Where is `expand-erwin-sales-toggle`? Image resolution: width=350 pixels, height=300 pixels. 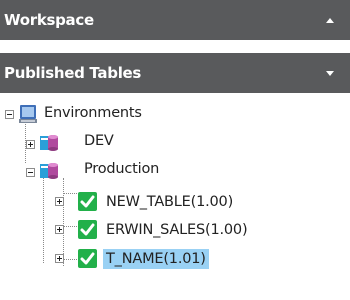
expand-erwin-sales-toggle is located at coordinates (59, 229).